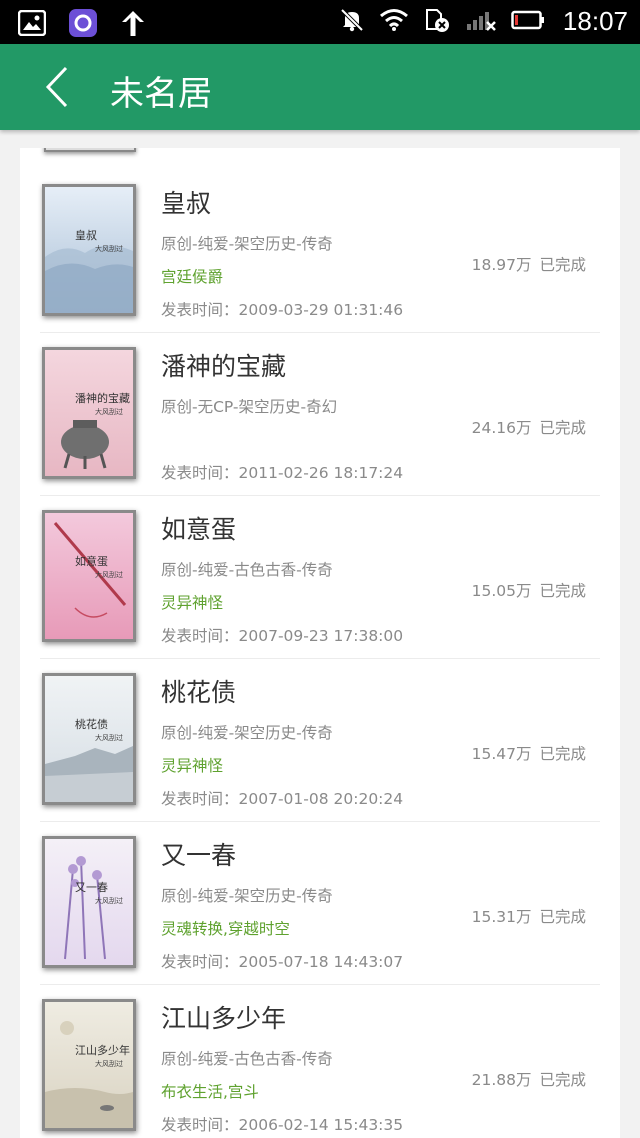 The image size is (640, 1138). Describe the element at coordinates (86, 235) in the screenshot. I see `svg-text: 皇叔` at that location.